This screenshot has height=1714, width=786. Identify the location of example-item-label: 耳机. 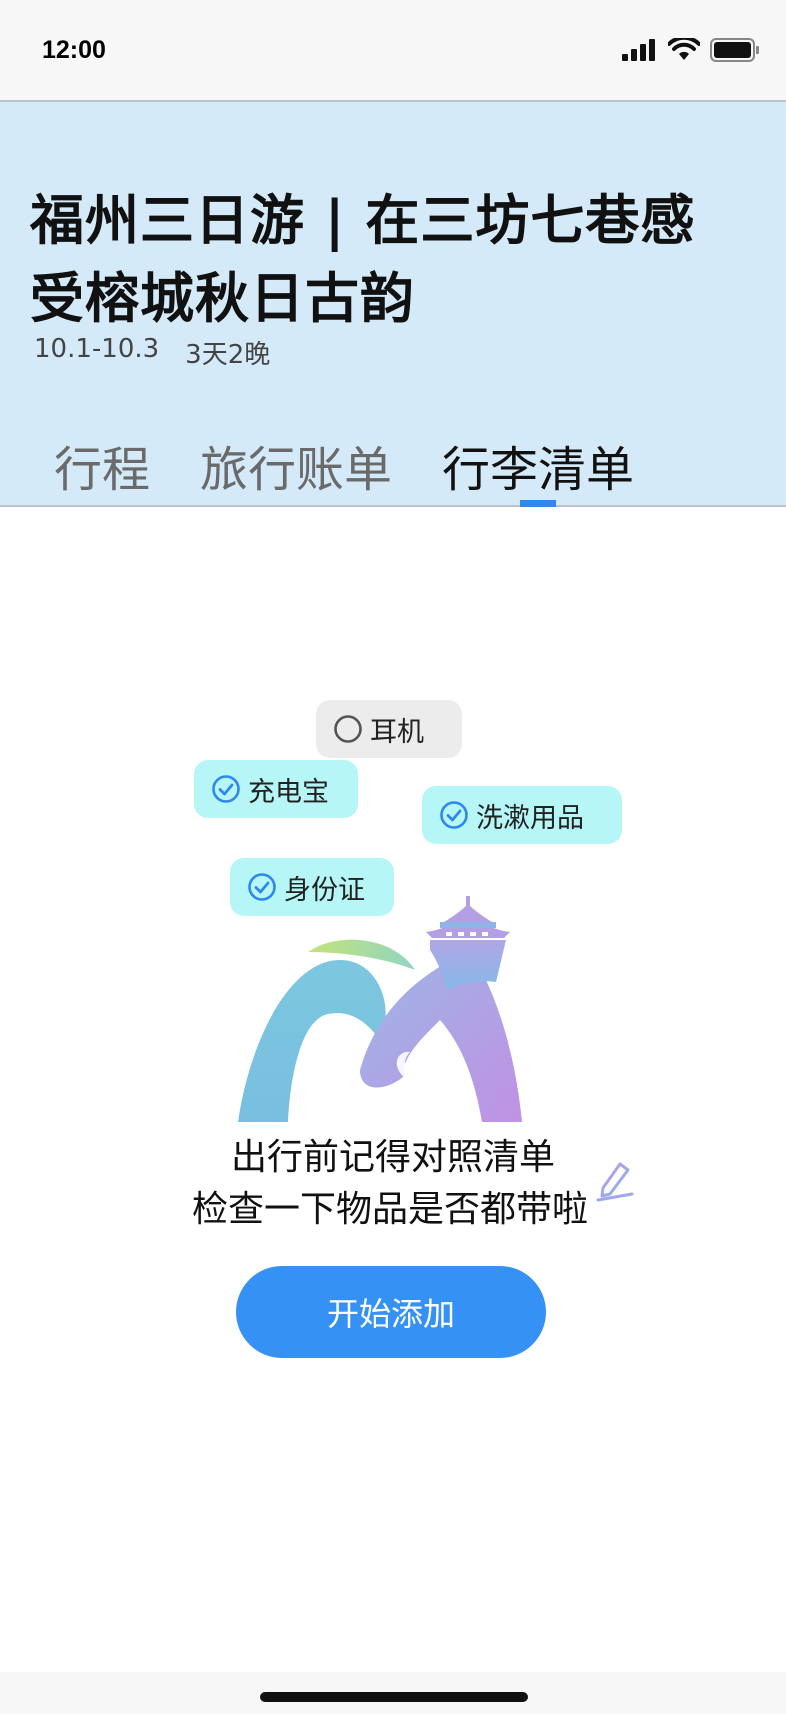
(397, 732).